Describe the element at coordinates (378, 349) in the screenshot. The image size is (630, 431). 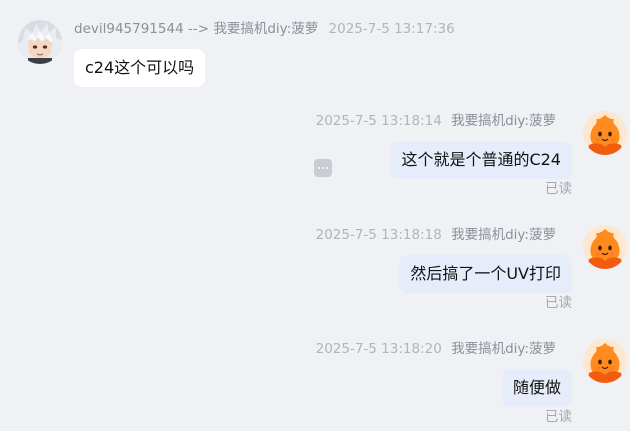
I see `message-timestamp: 2025-7-5 13:18:20` at that location.